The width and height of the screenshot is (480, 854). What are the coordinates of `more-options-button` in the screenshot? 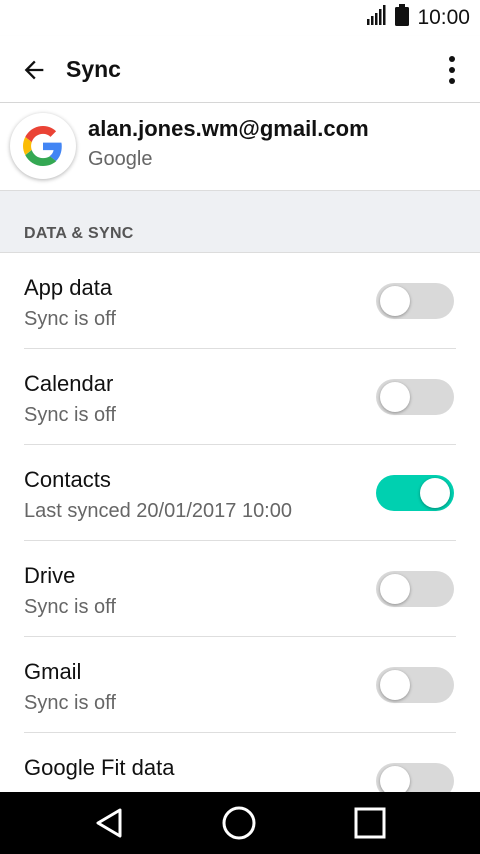 It's located at (452, 70).